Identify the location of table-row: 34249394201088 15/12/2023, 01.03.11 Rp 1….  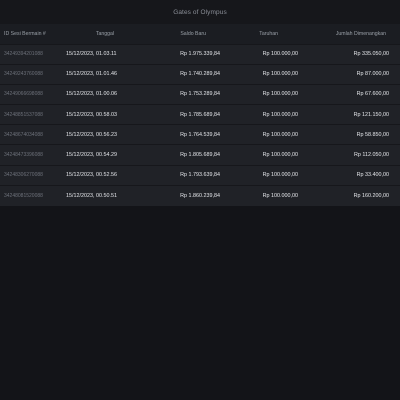
(200, 54).